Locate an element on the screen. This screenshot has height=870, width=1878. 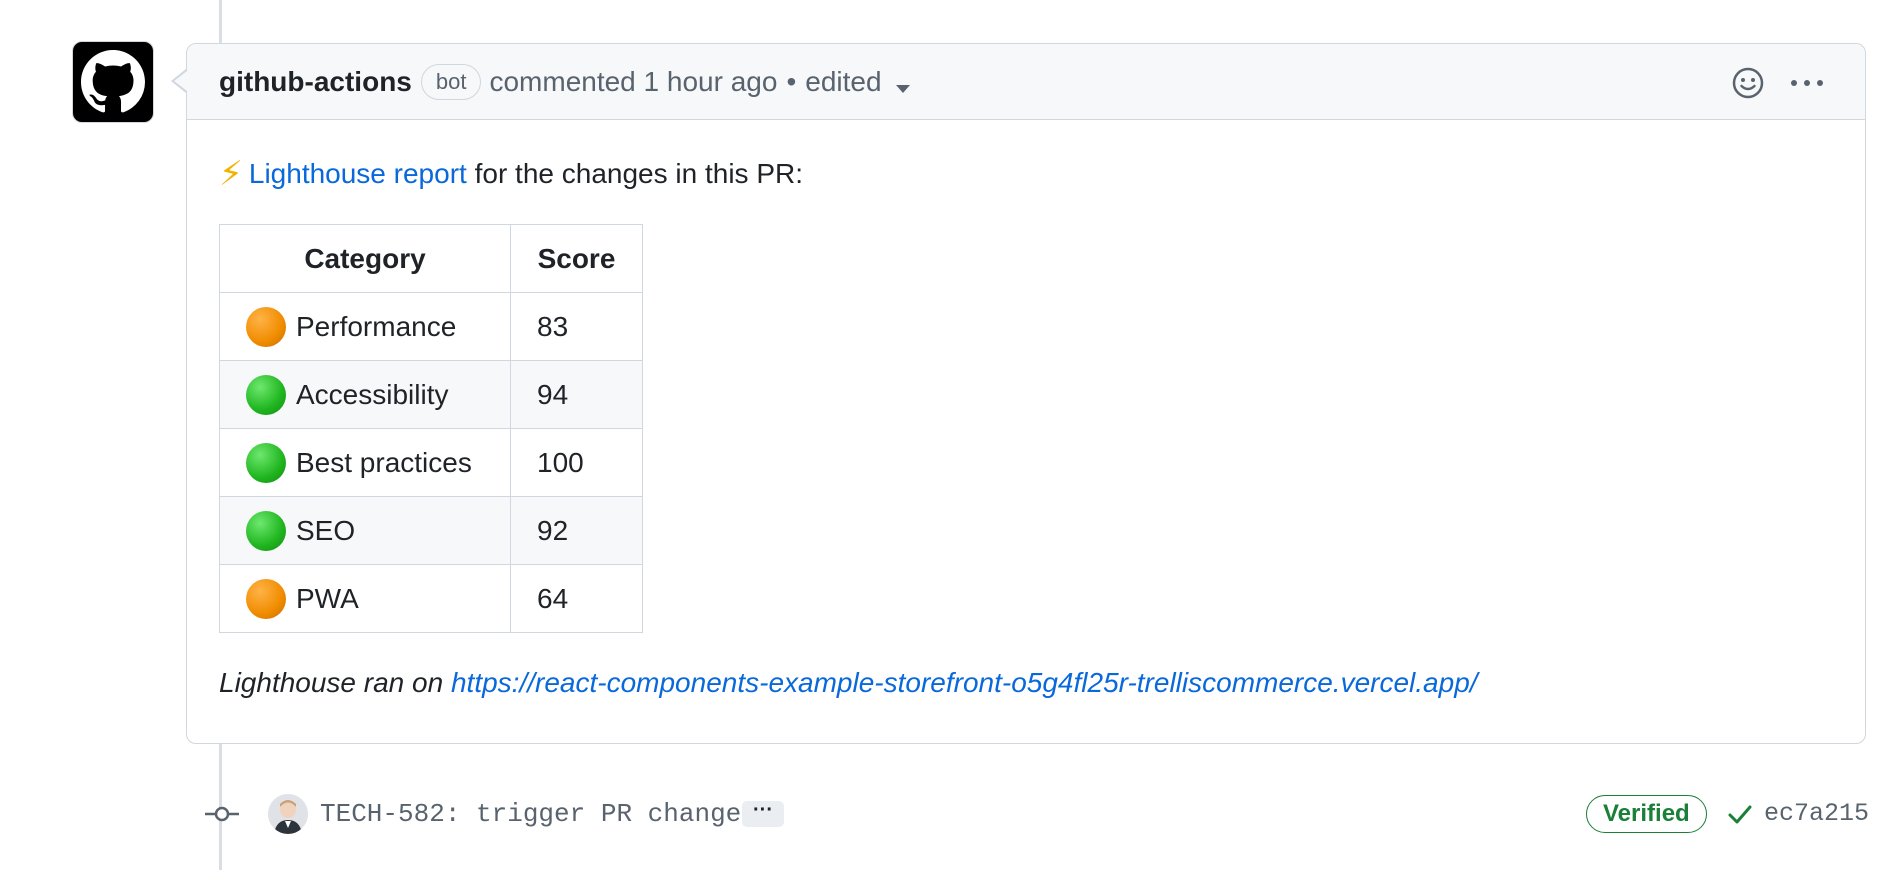
header-actions is located at coordinates (1778, 83).